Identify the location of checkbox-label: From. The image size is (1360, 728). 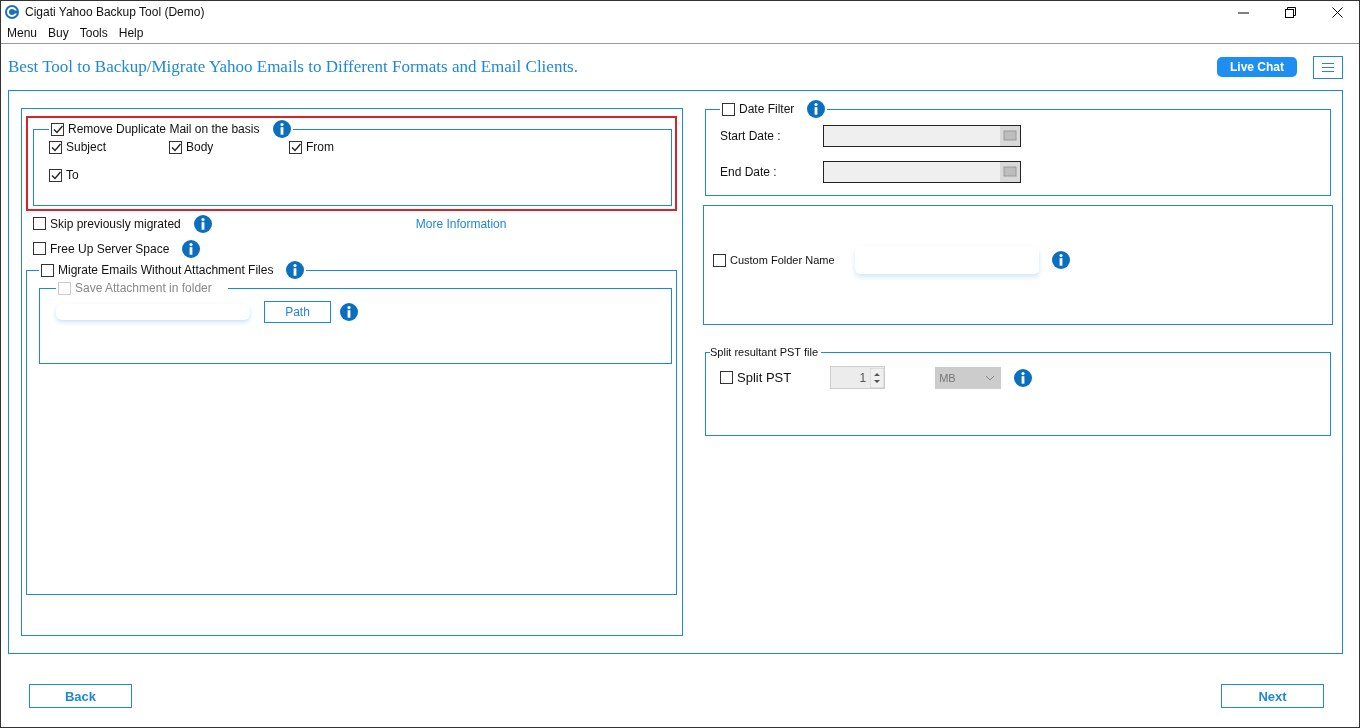
(320, 147).